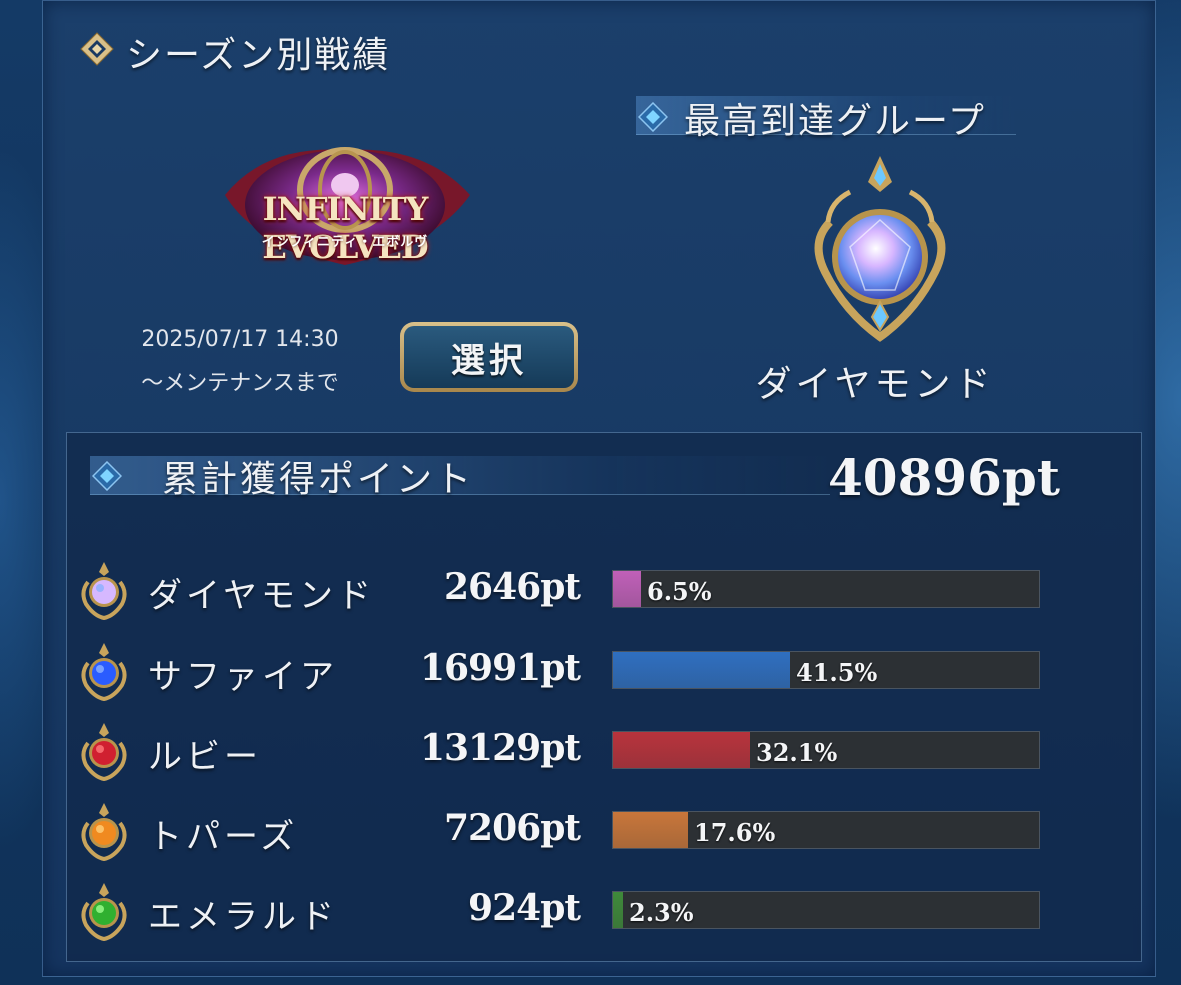 Image resolution: width=1181 pixels, height=985 pixels. Describe the element at coordinates (243, 917) in the screenshot. I see `gem-name: エメラルド` at that location.